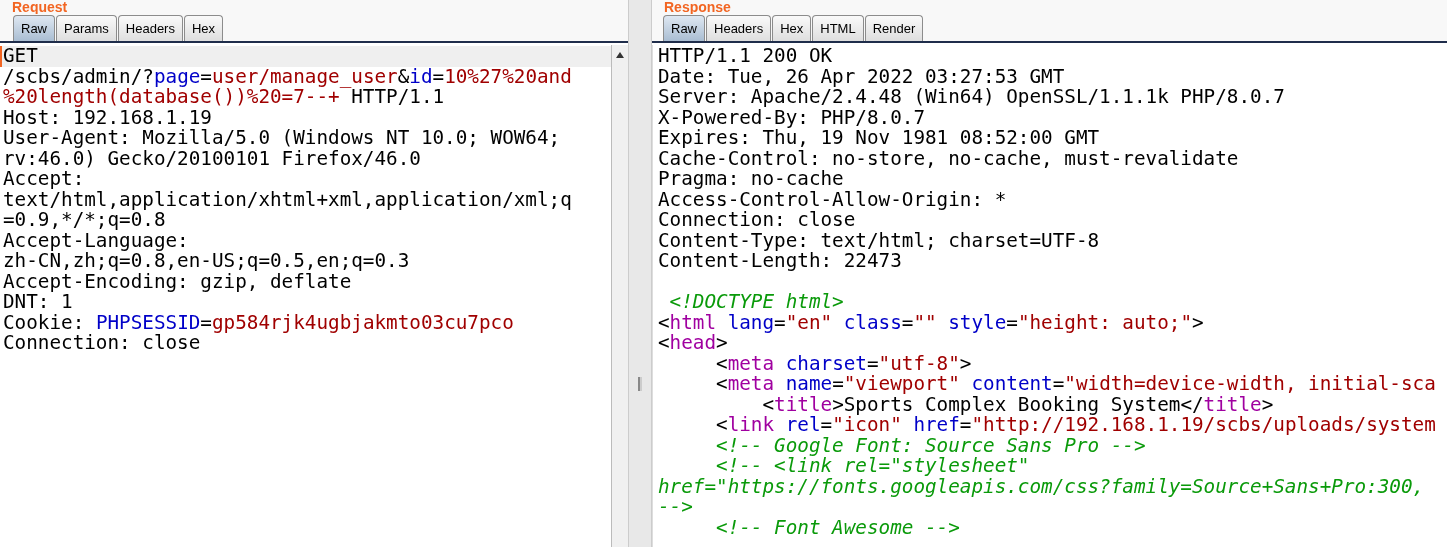 This screenshot has height=547, width=1447. Describe the element at coordinates (756, 302) in the screenshot. I see `code-line: <!DOCTYPE html>` at that location.